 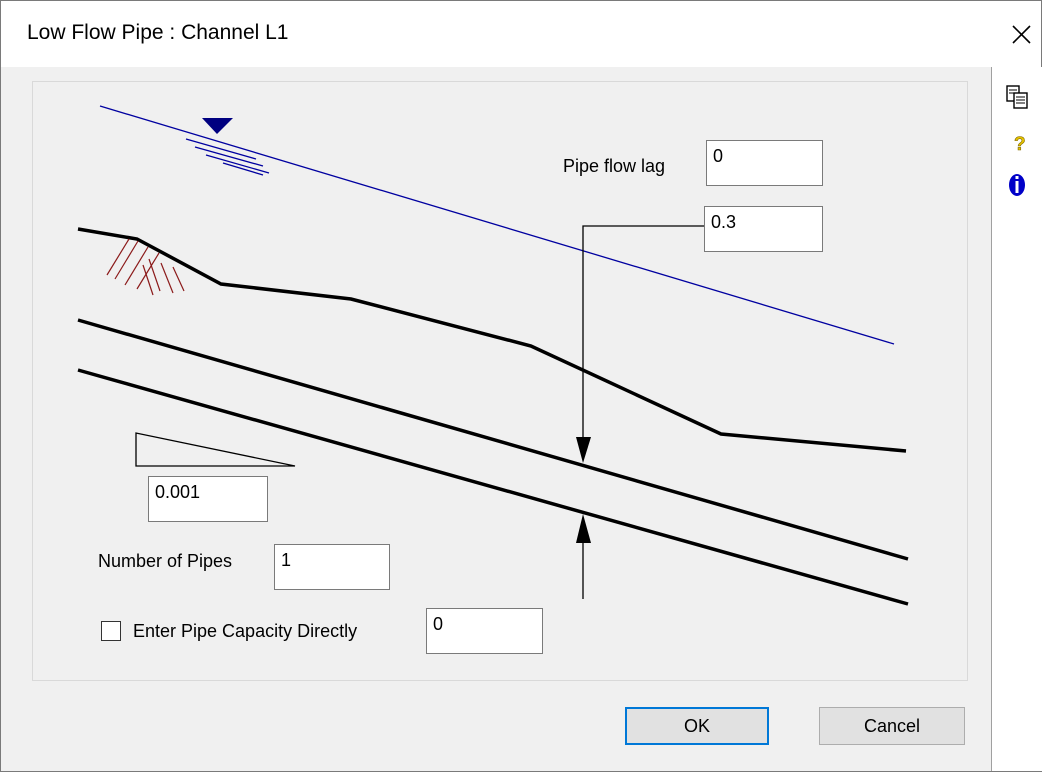 I want to click on diameter-leader-line, so click(x=643, y=340).